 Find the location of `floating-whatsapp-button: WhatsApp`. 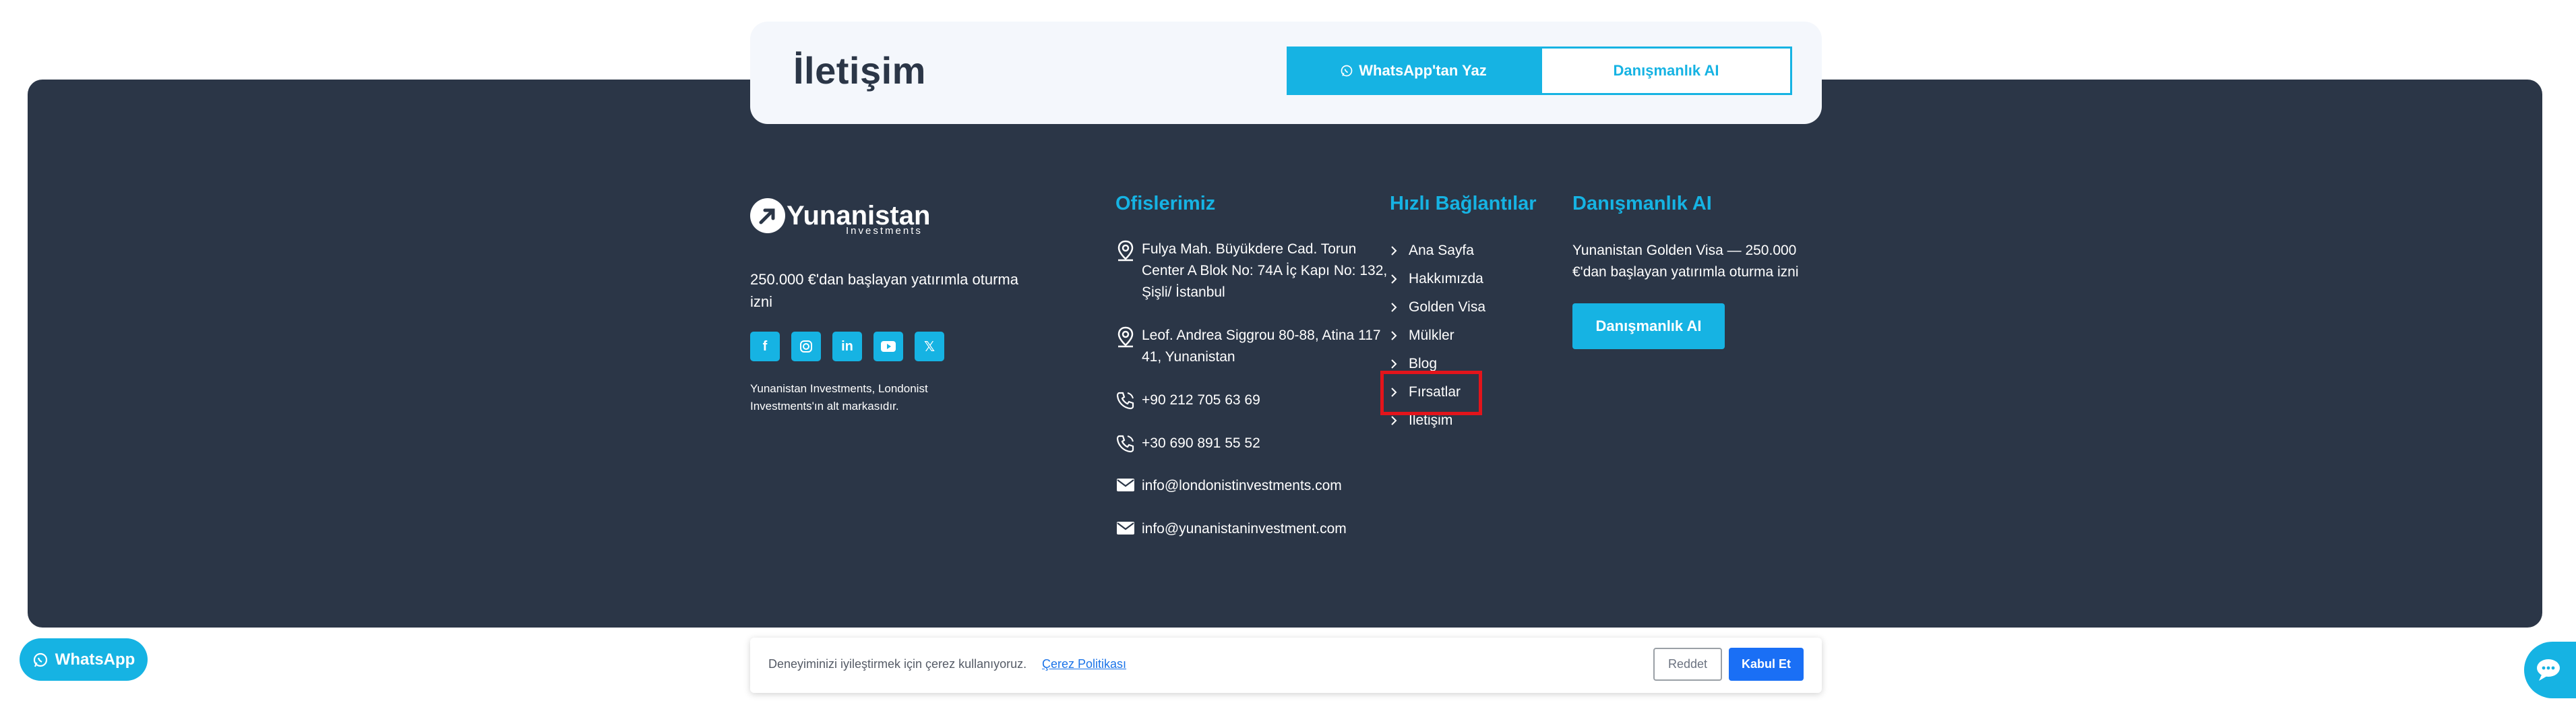

floating-whatsapp-button: WhatsApp is located at coordinates (84, 660).